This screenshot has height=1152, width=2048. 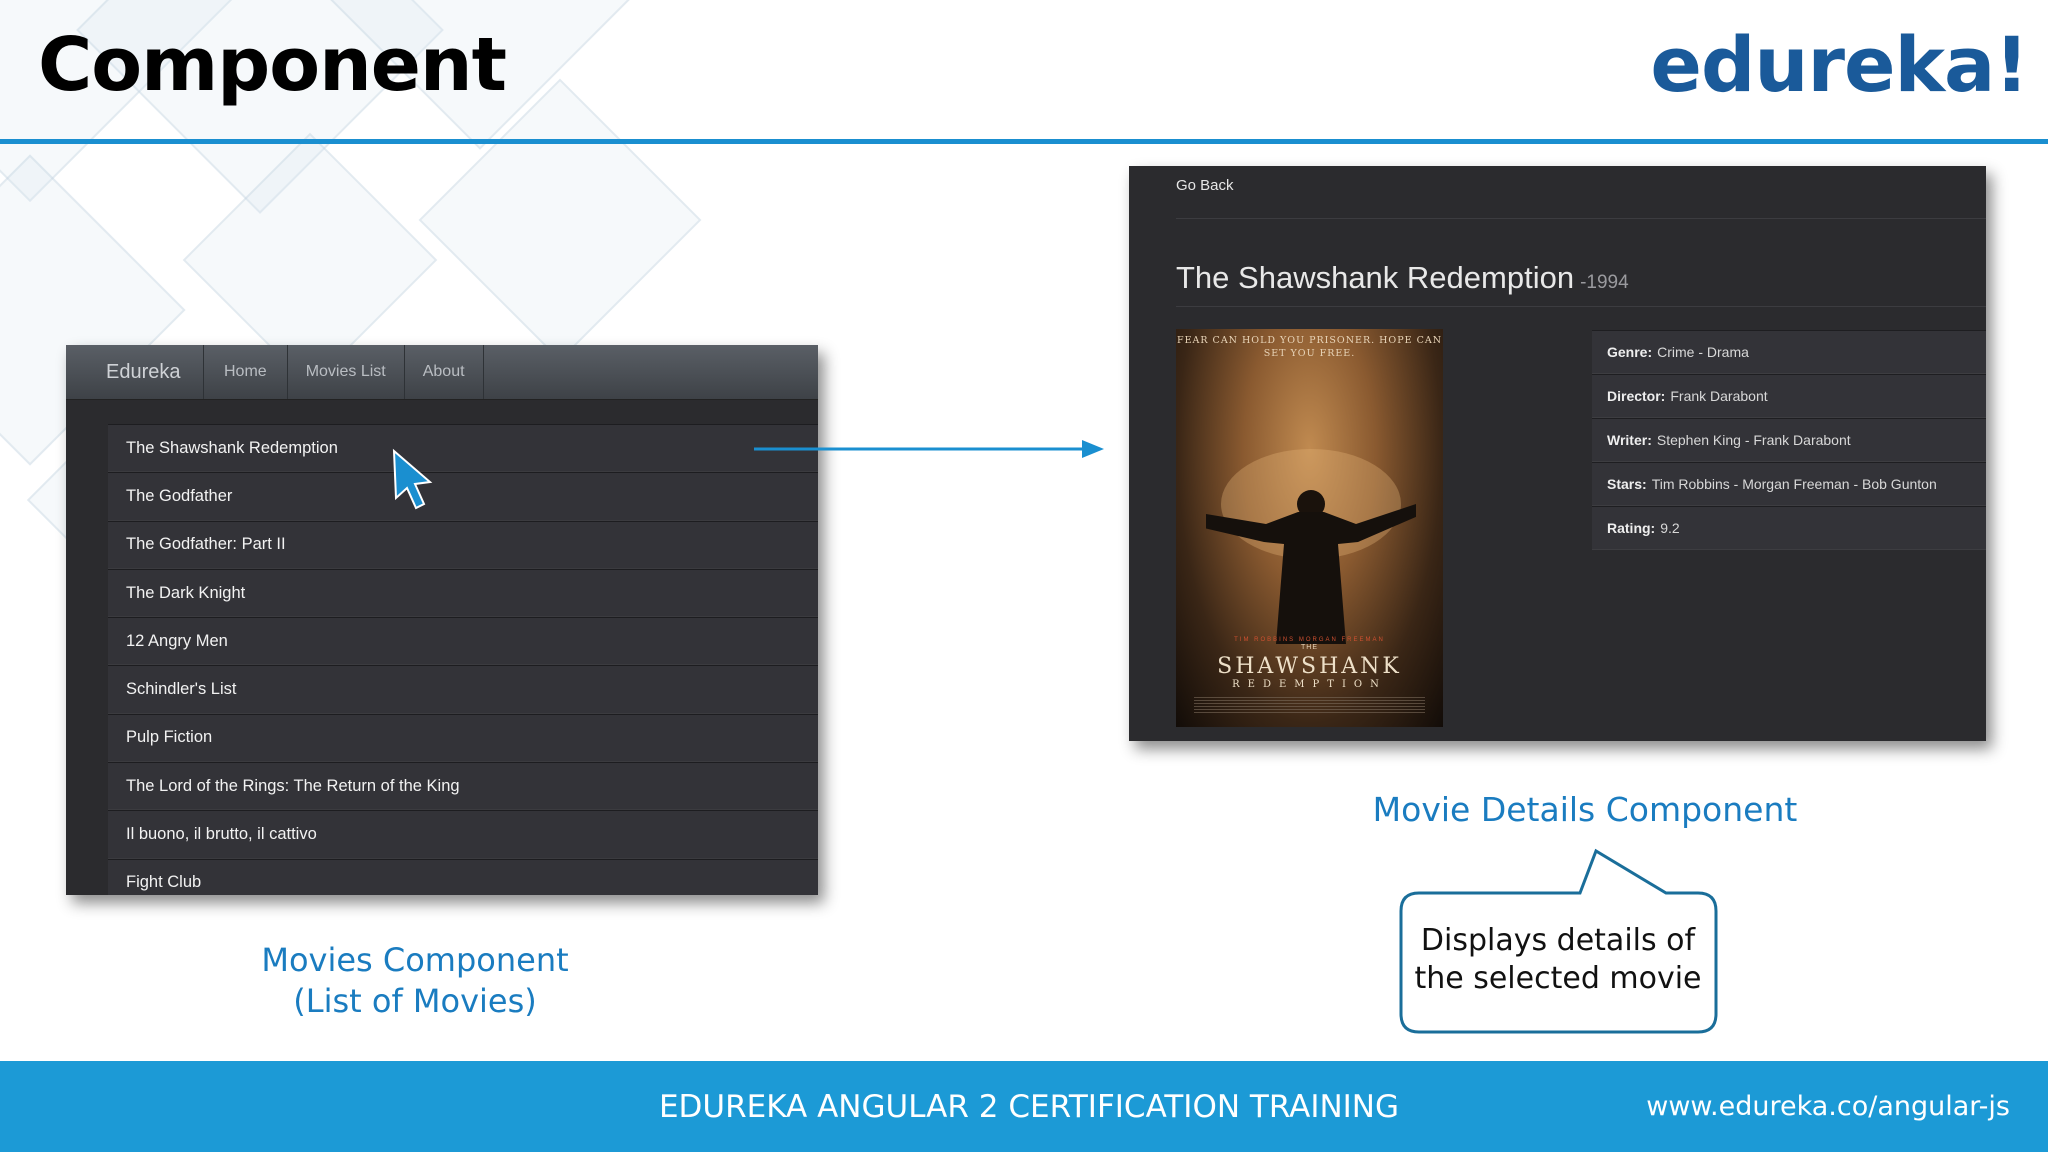 What do you see at coordinates (1839, 64) in the screenshot?
I see `edureka-logo: edureka!` at bounding box center [1839, 64].